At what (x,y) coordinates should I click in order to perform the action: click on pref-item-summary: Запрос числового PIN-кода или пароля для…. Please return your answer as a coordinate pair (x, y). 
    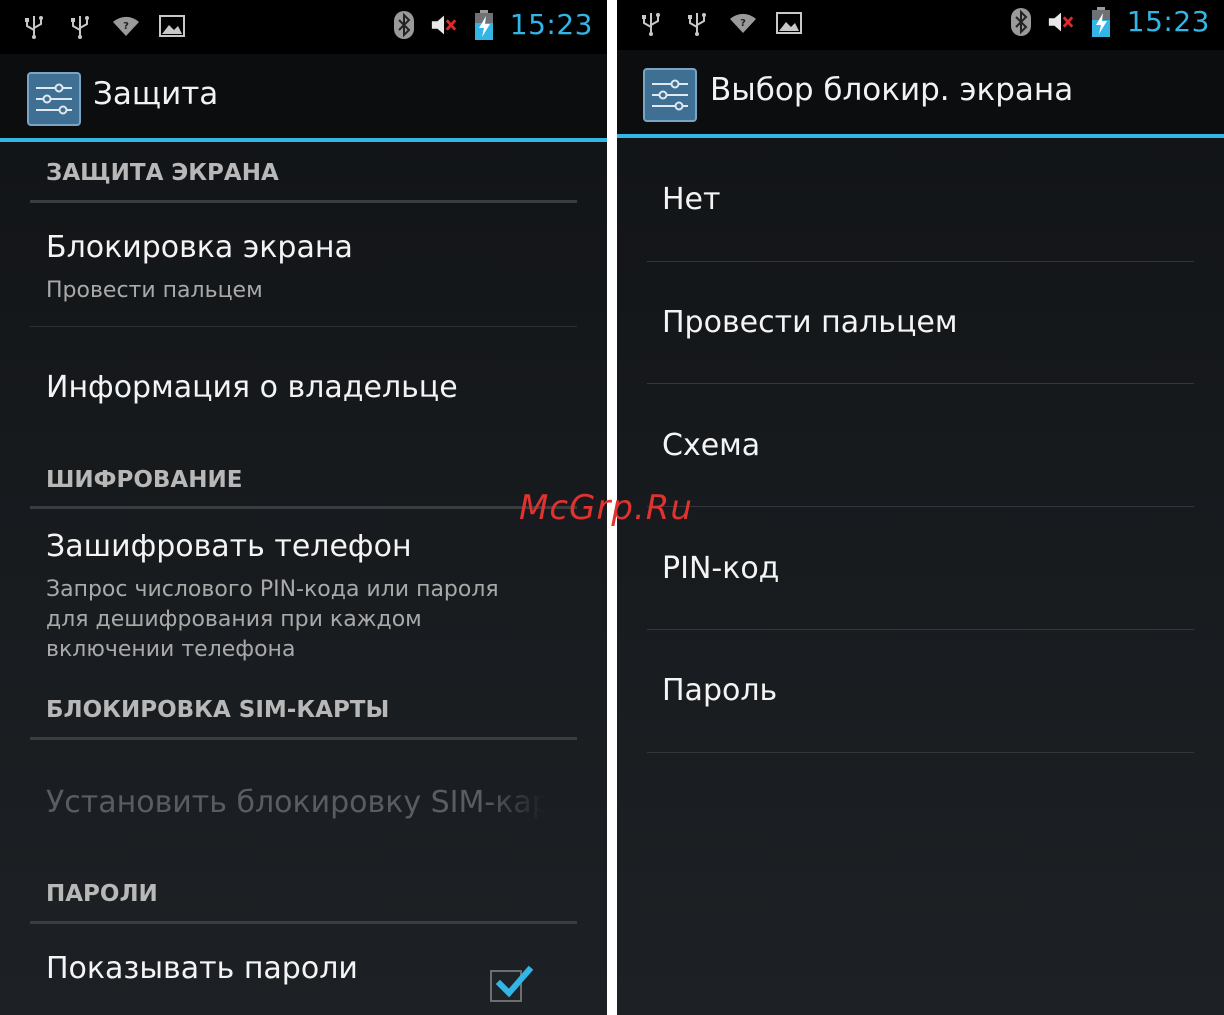
    Looking at the image, I should click on (272, 619).